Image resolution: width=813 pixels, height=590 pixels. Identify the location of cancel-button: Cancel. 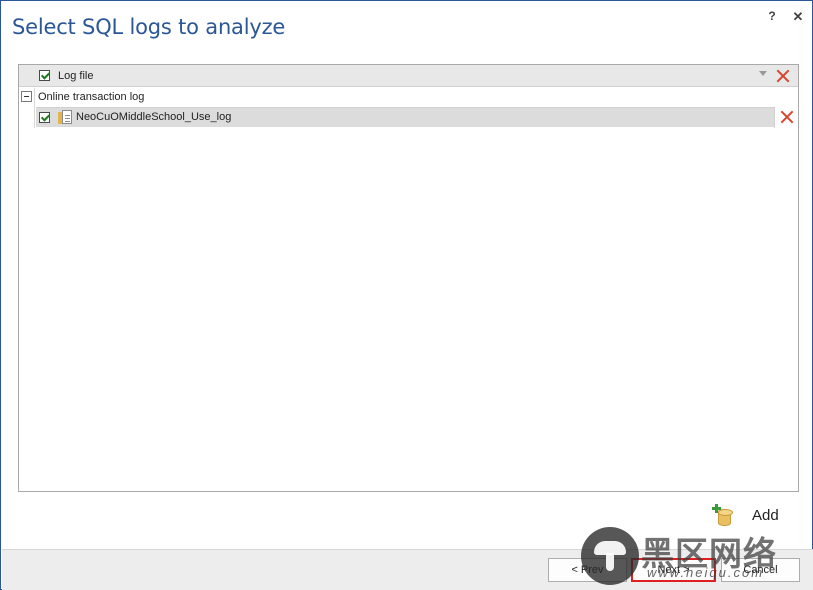
(760, 570).